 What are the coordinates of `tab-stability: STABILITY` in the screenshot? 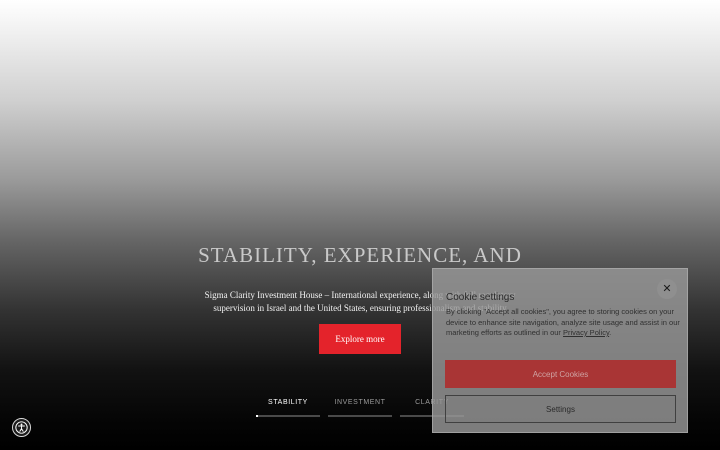 It's located at (288, 408).